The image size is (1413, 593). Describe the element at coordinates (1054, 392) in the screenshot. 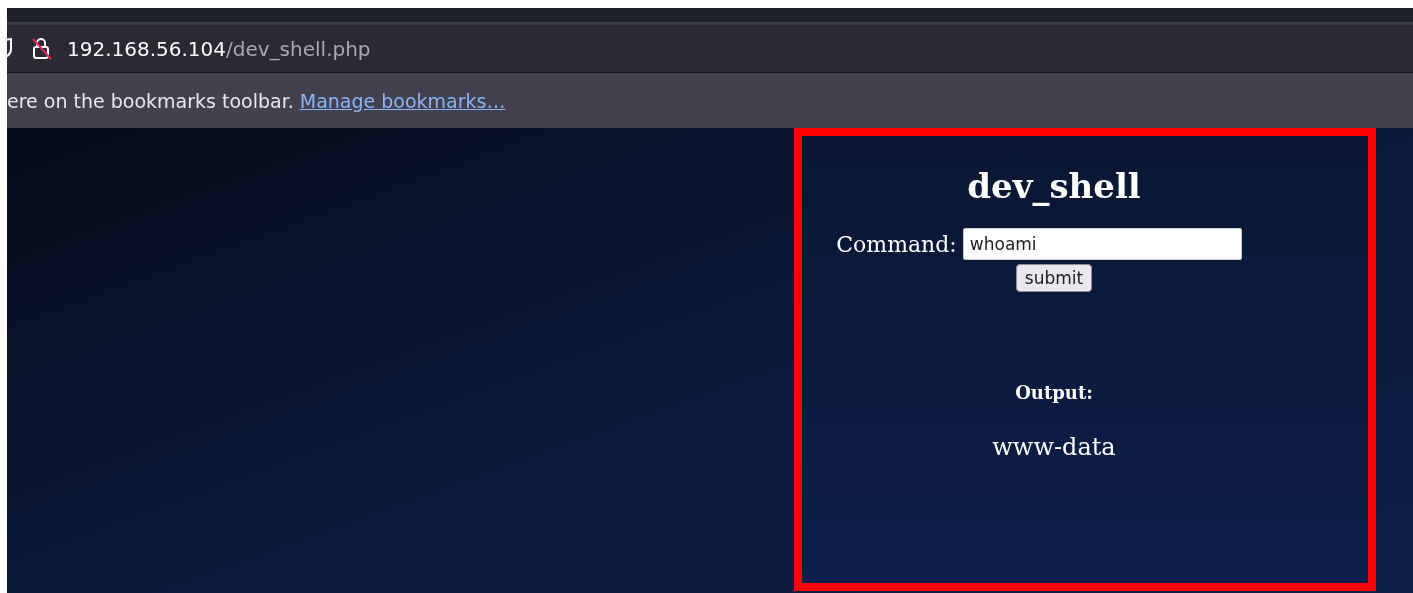

I see `output-label: Output:` at that location.